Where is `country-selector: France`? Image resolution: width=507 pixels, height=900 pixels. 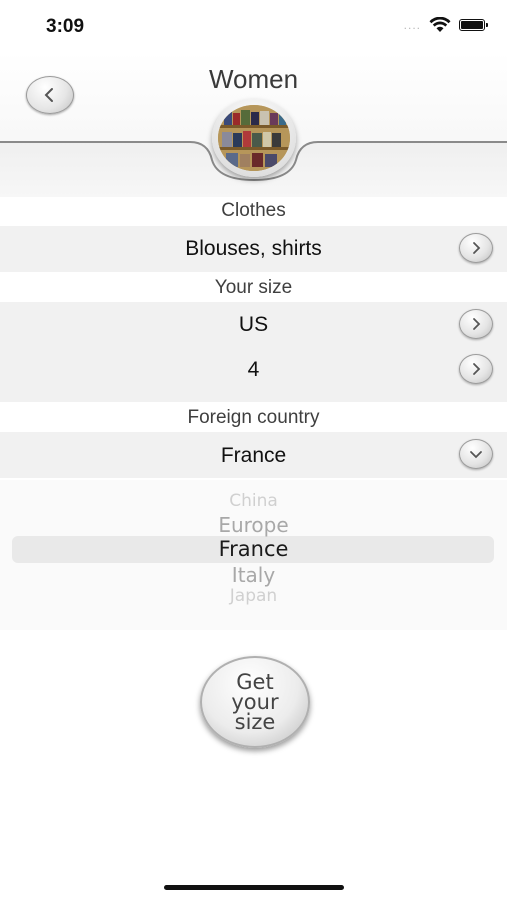
country-selector: France is located at coordinates (253, 455).